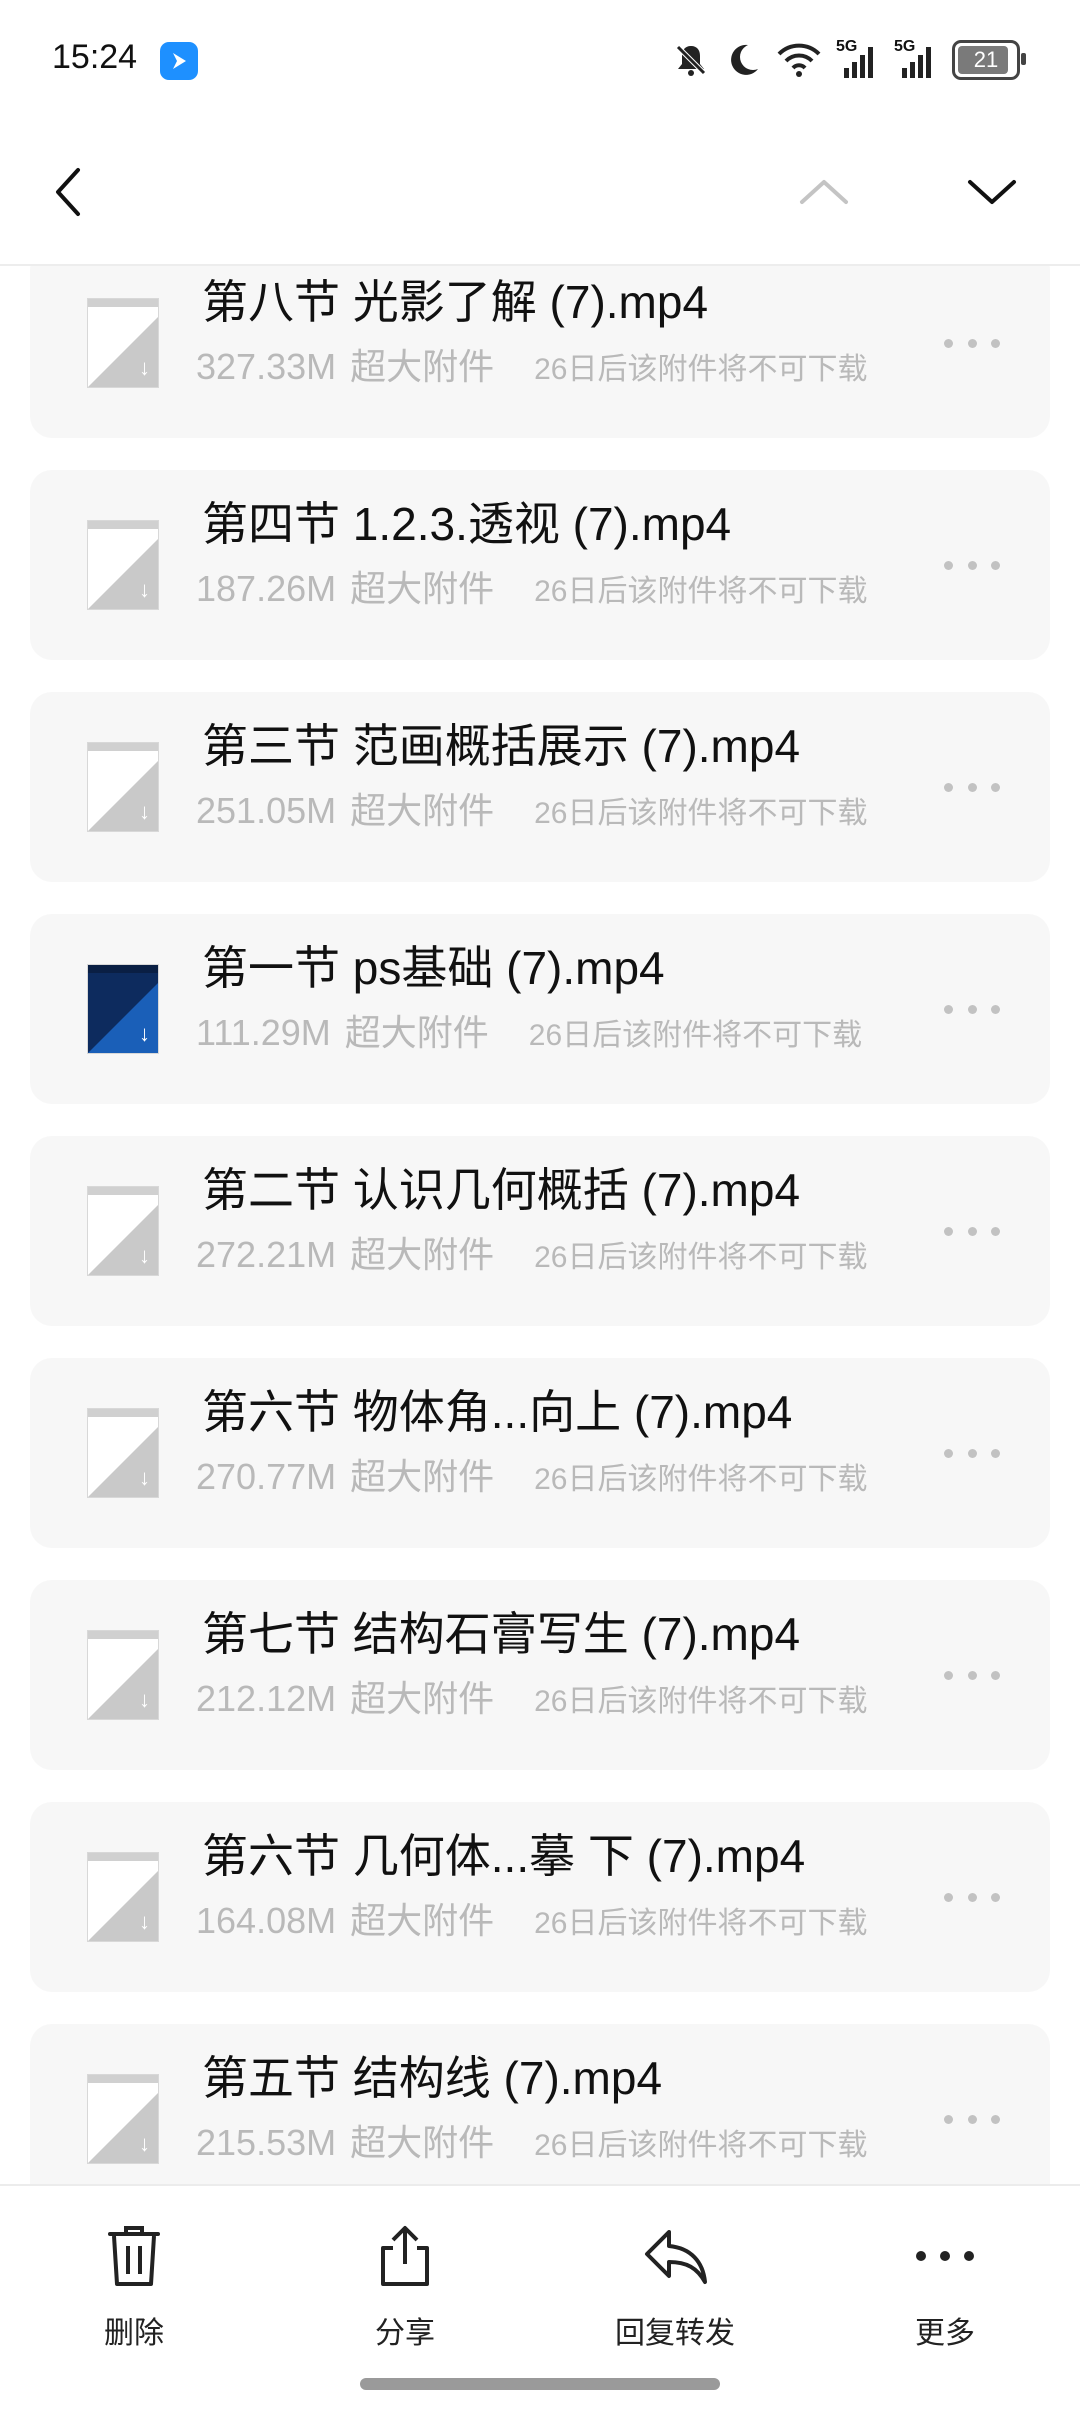 The height and width of the screenshot is (2414, 1080). What do you see at coordinates (467, 524) in the screenshot?
I see `attachment-name: 第四节 1.2.3.透视 (7).mp4` at bounding box center [467, 524].